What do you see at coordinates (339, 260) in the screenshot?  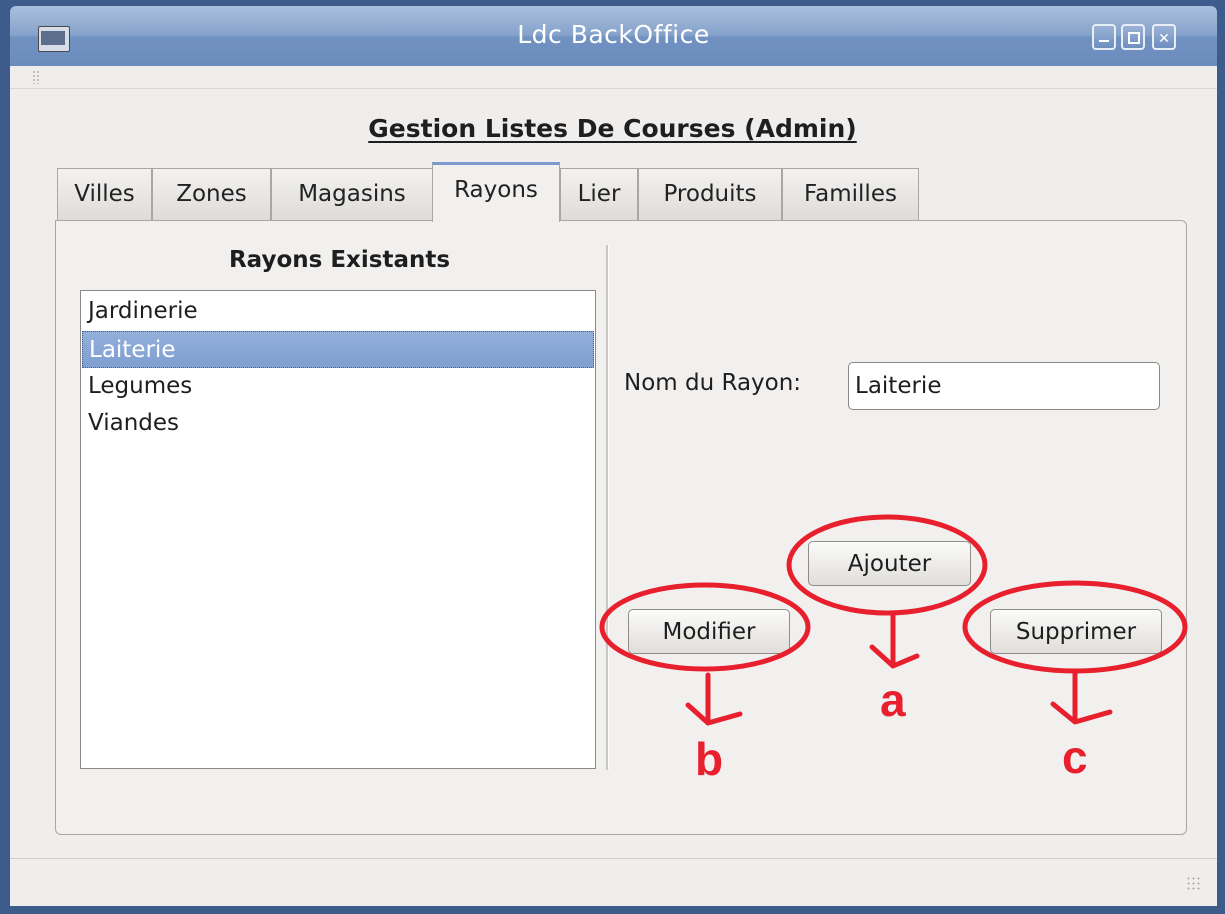 I see `list-title: Rayons Existants` at bounding box center [339, 260].